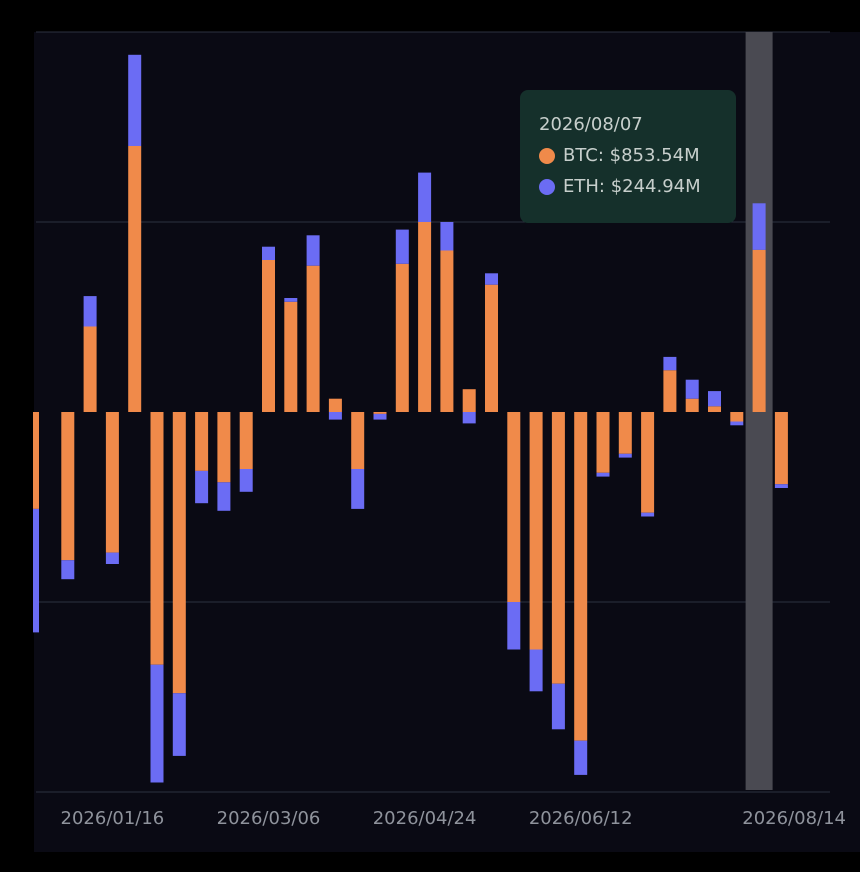  I want to click on x-tick-label: 2026/06/12, so click(581, 818).